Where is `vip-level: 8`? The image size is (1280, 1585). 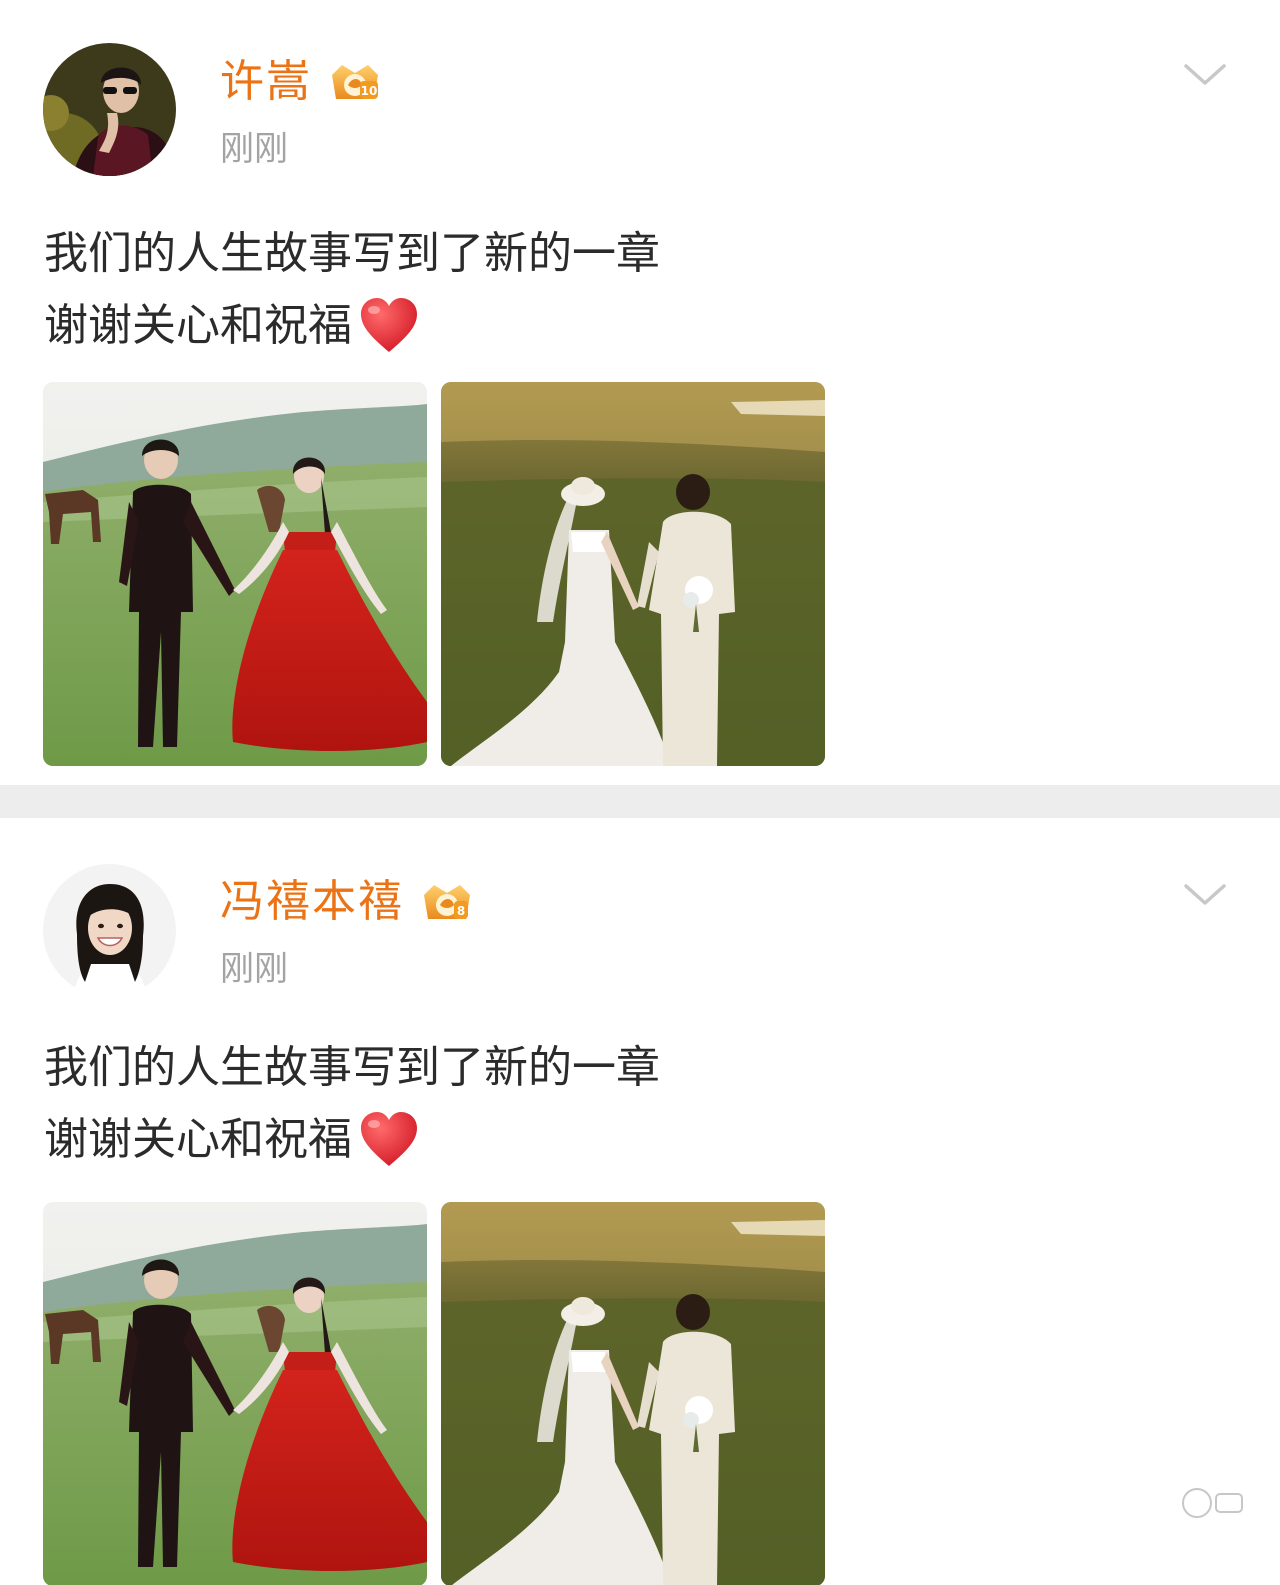 vip-level: 8 is located at coordinates (461, 911).